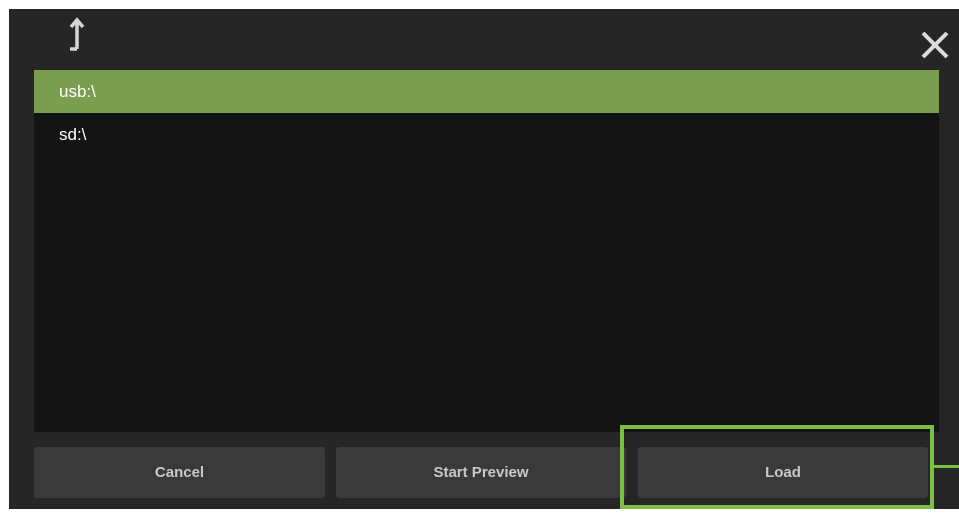 This screenshot has width=959, height=518. I want to click on parent-folder-button, so click(77, 34).